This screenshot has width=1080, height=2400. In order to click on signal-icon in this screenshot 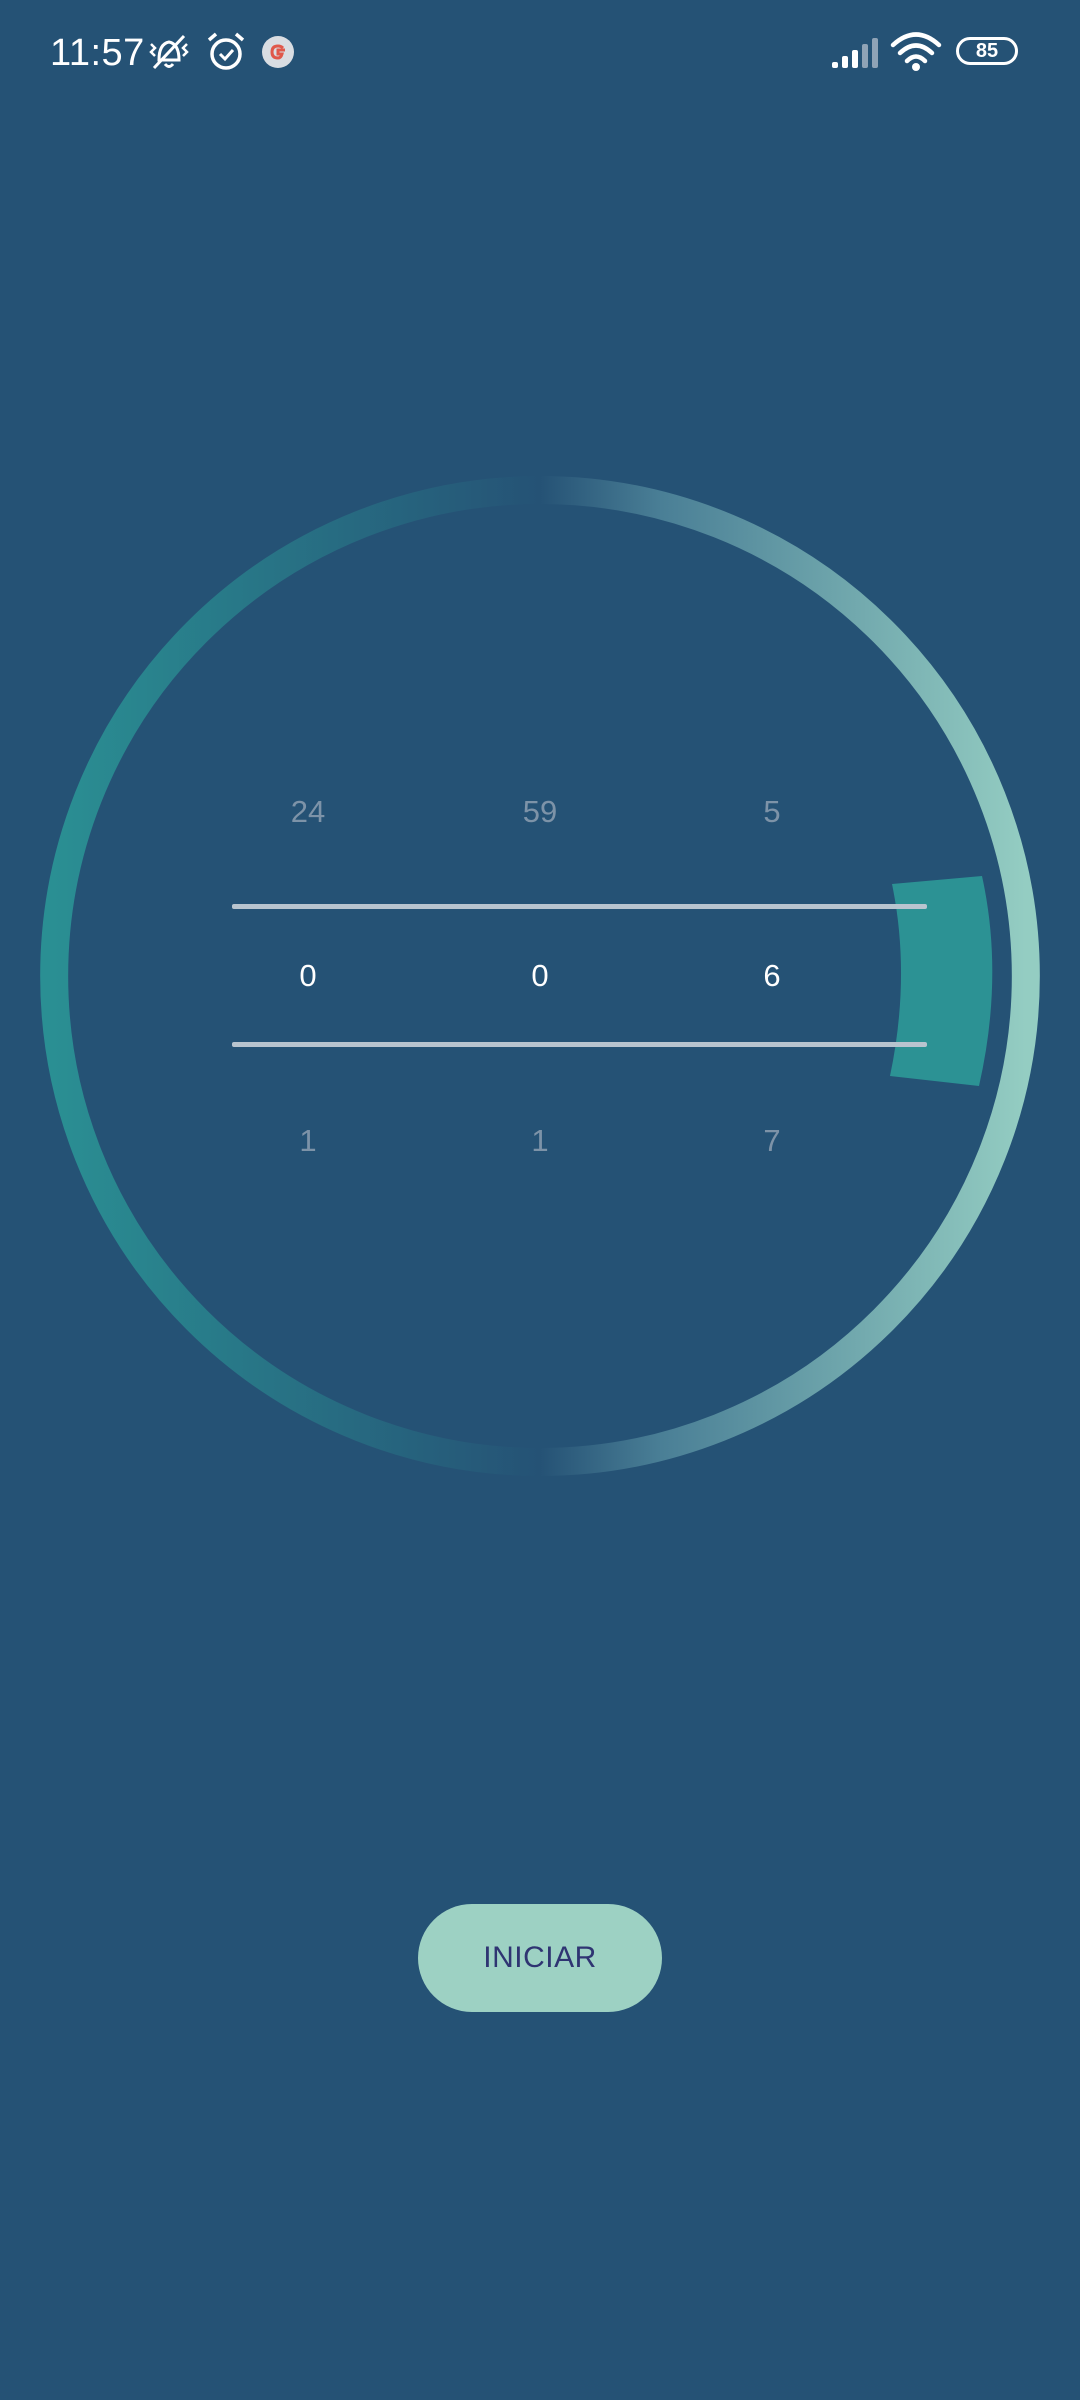, I will do `click(855, 54)`.